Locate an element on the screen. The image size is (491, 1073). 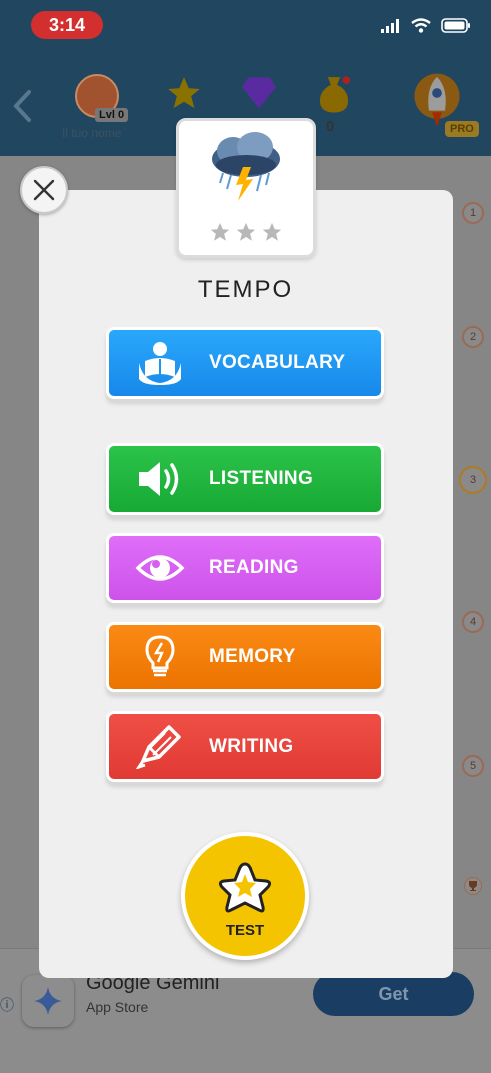
battery-icon is located at coordinates (455, 25).